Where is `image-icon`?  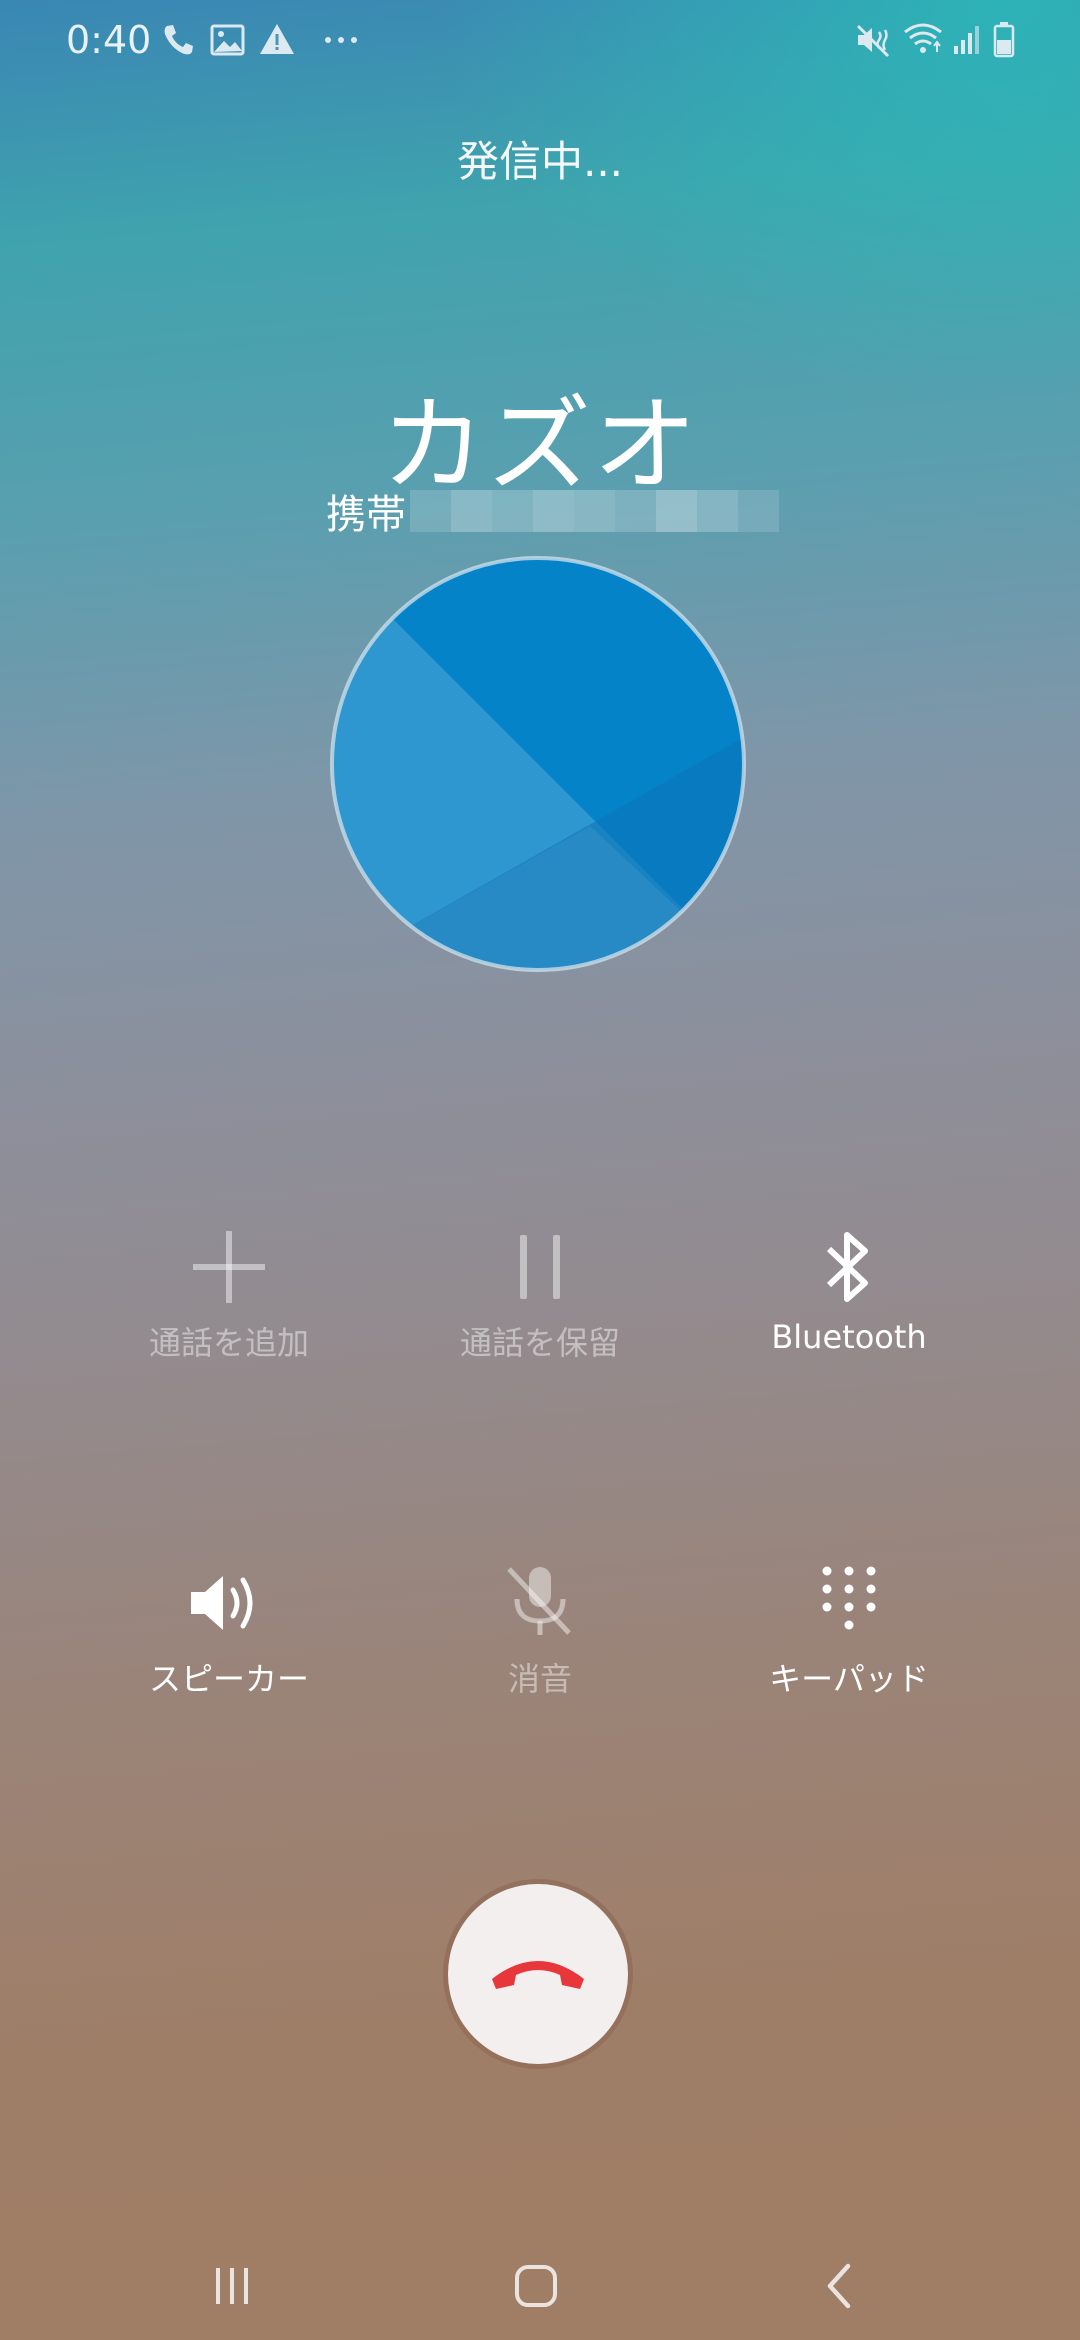
image-icon is located at coordinates (227, 40).